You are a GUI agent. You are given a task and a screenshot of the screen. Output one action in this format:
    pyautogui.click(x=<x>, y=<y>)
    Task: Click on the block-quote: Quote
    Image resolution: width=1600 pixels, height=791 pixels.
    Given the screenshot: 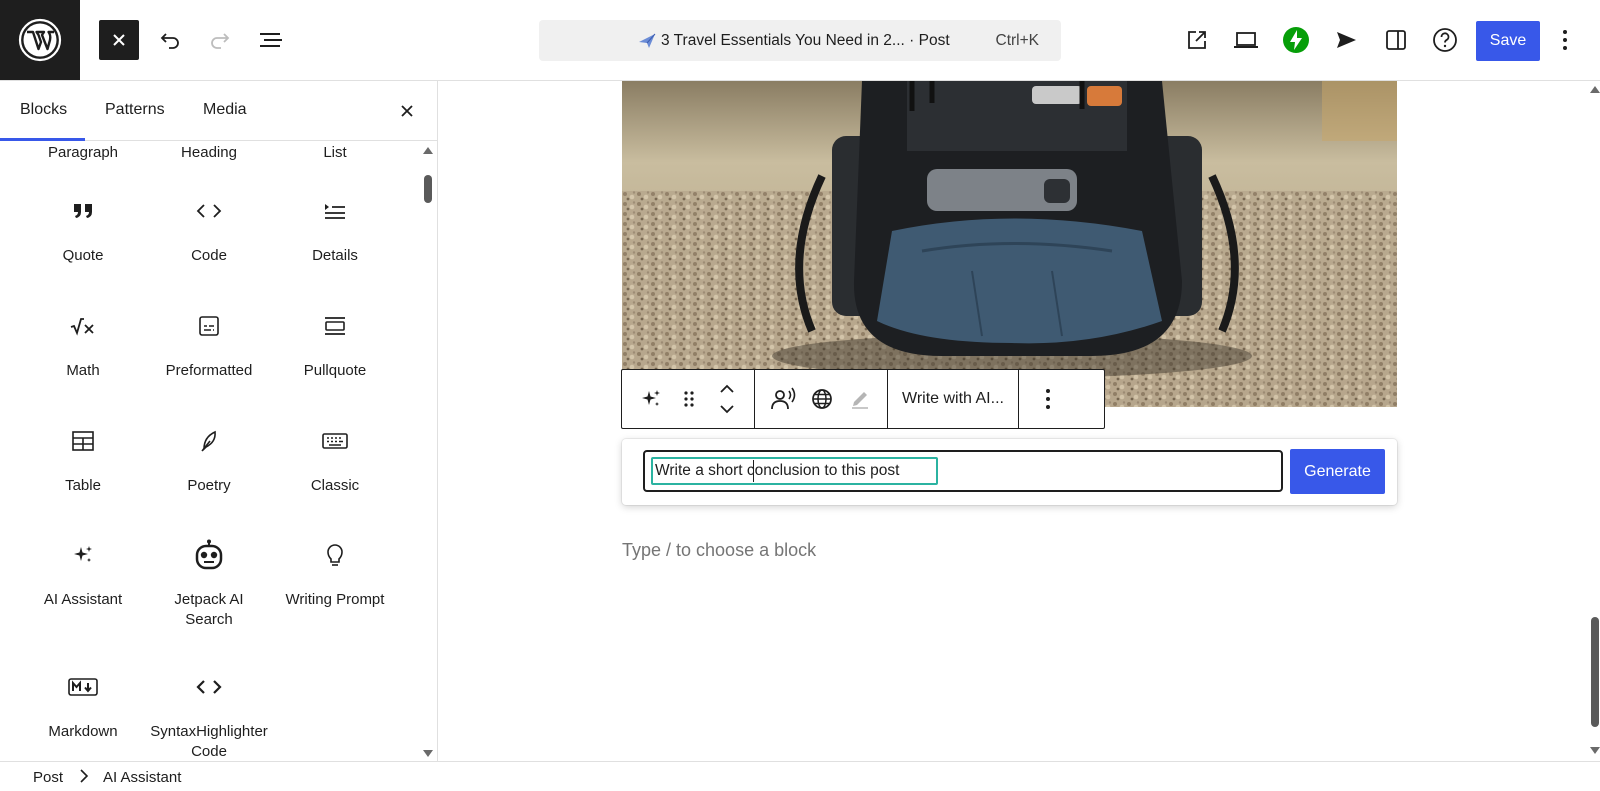 What is the action you would take?
    pyautogui.click(x=83, y=231)
    